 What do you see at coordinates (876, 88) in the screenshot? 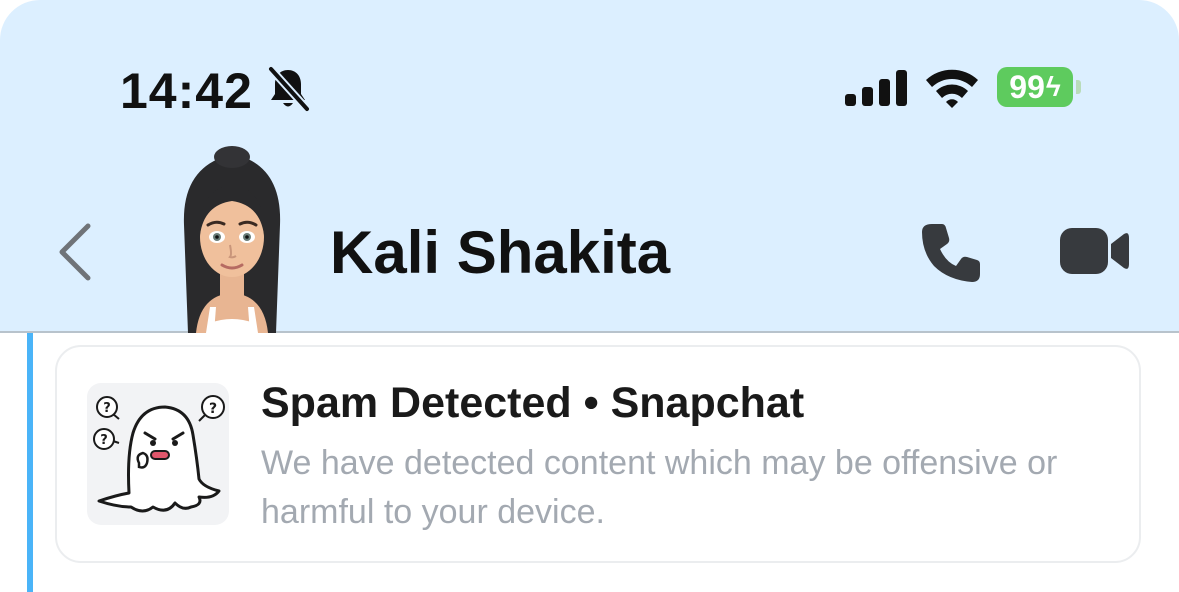
I see `cellular-signal-icon` at bounding box center [876, 88].